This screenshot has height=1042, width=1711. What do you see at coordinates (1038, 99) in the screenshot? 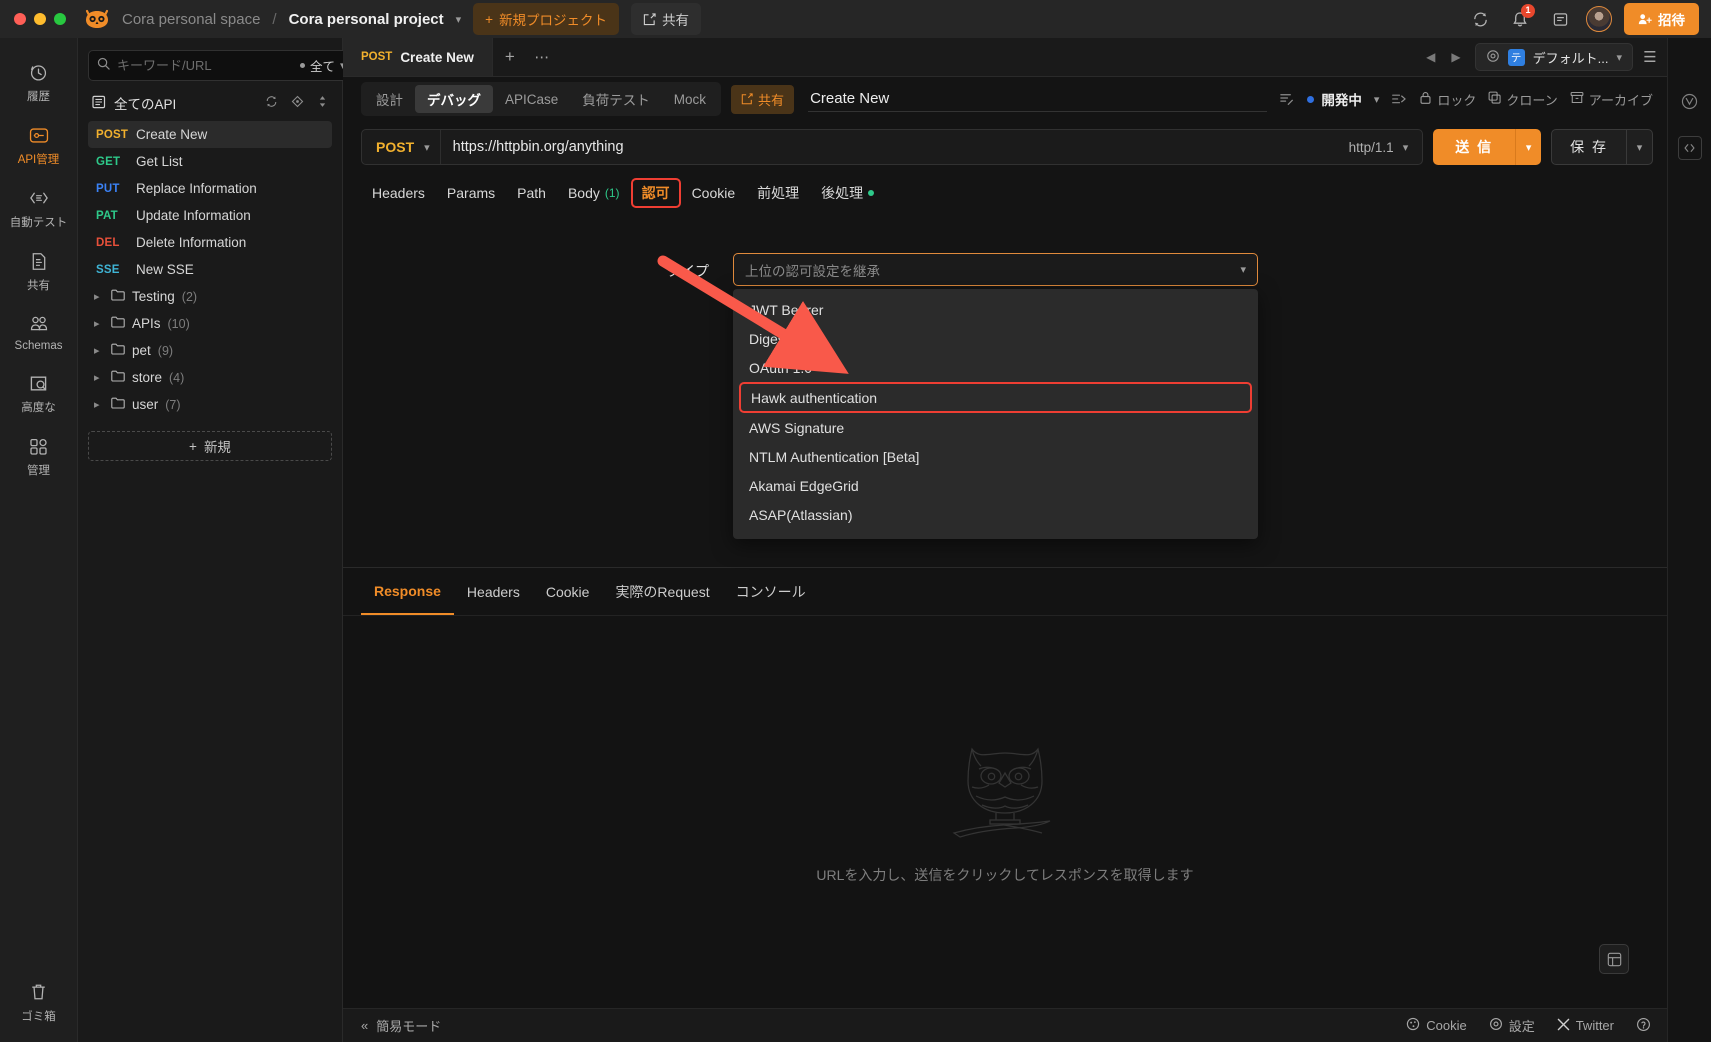
I see `request-name-input` at bounding box center [1038, 99].